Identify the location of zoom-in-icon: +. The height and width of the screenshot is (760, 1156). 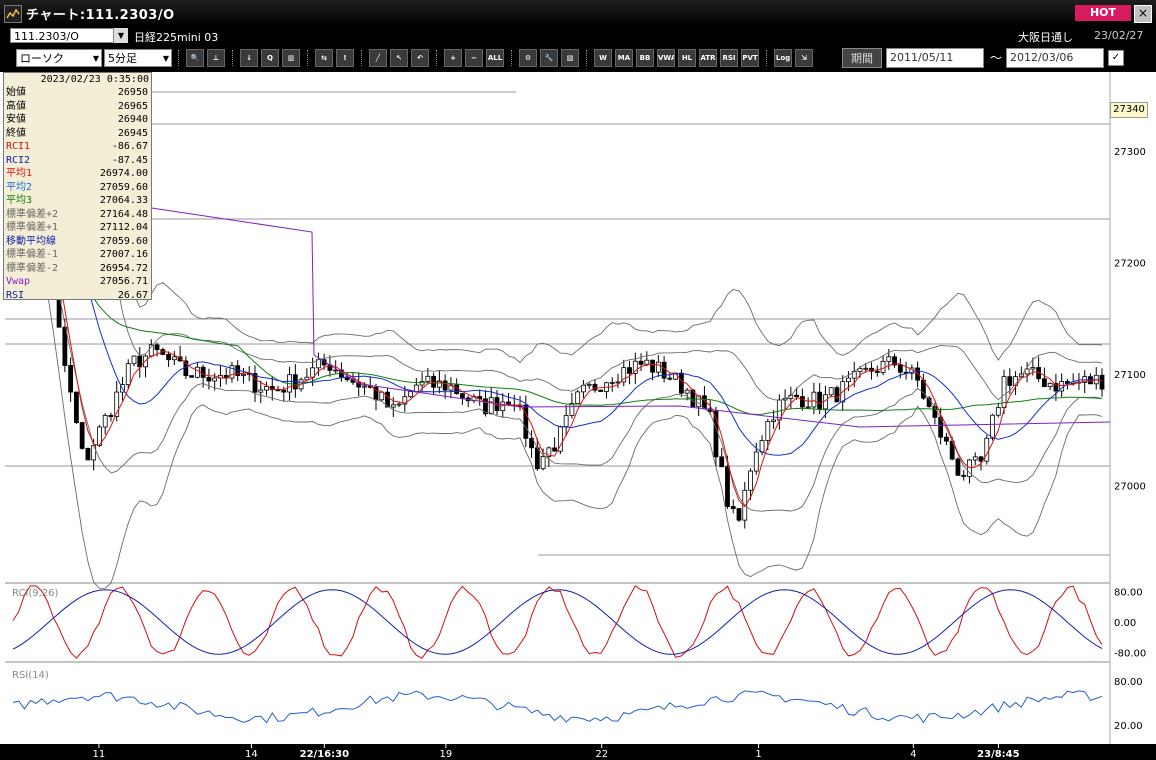
(453, 58).